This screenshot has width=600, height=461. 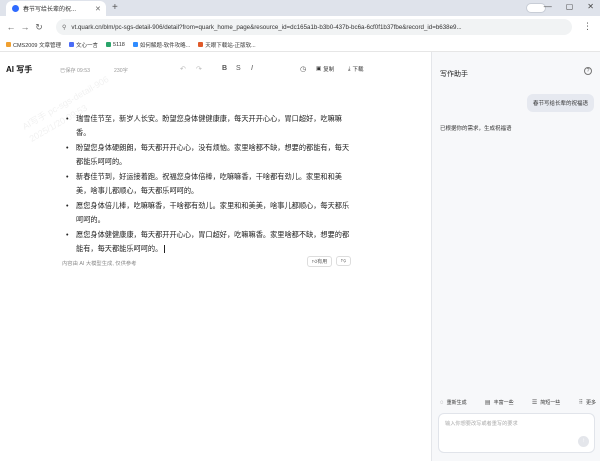 I want to click on new-tab-button: +, so click(x=115, y=7).